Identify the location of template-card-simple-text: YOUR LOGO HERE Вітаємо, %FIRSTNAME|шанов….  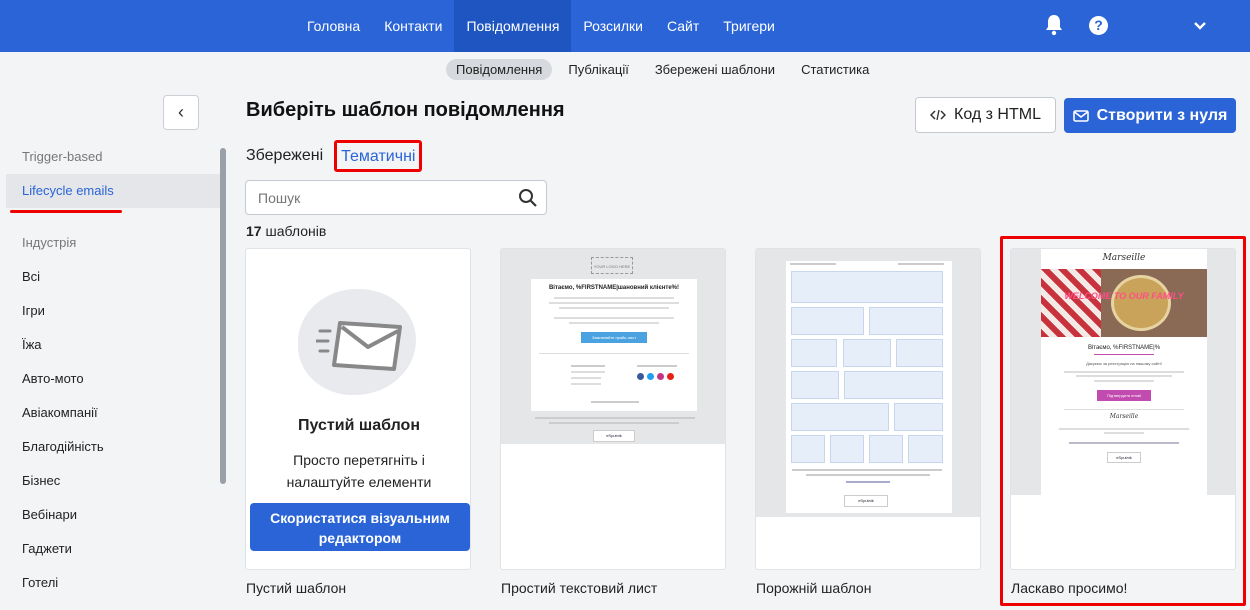
(613, 409).